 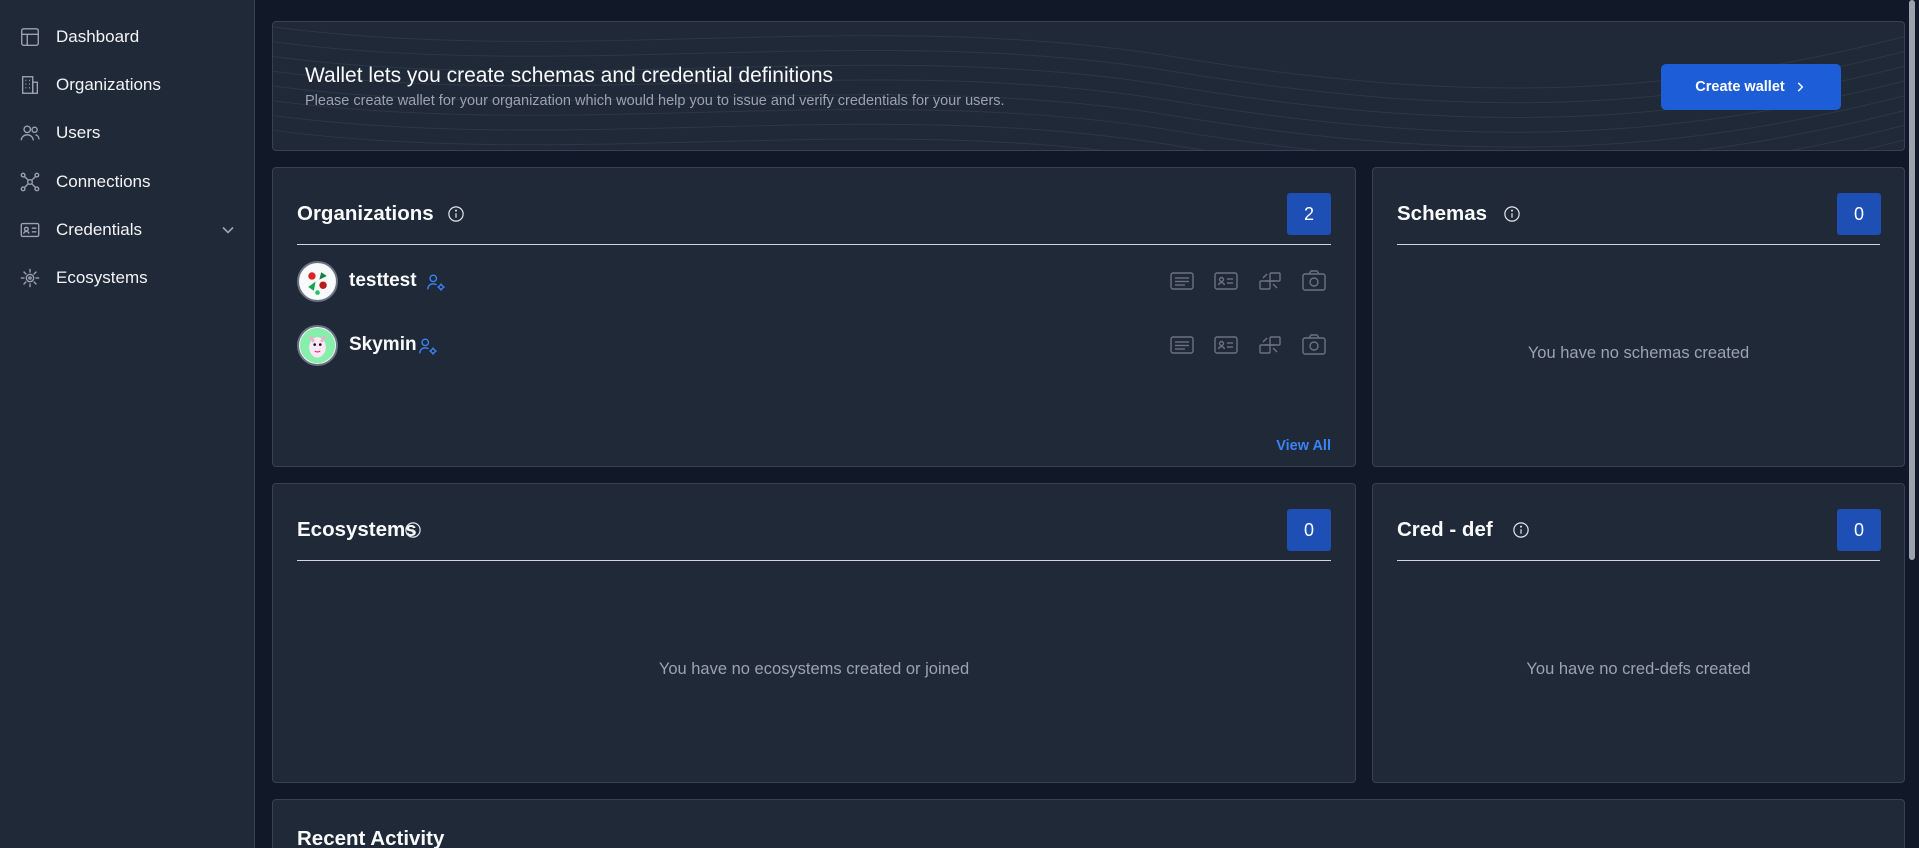 What do you see at coordinates (30, 278) in the screenshot?
I see `ecosystem-icon` at bounding box center [30, 278].